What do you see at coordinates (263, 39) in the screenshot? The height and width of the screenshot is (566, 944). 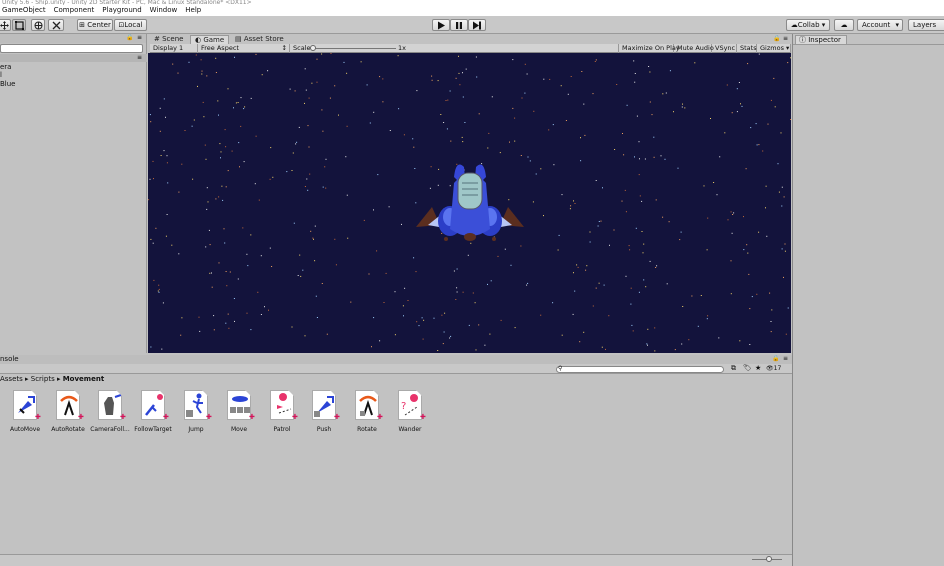 I see `tab-asset-store-label: Asset Store` at bounding box center [263, 39].